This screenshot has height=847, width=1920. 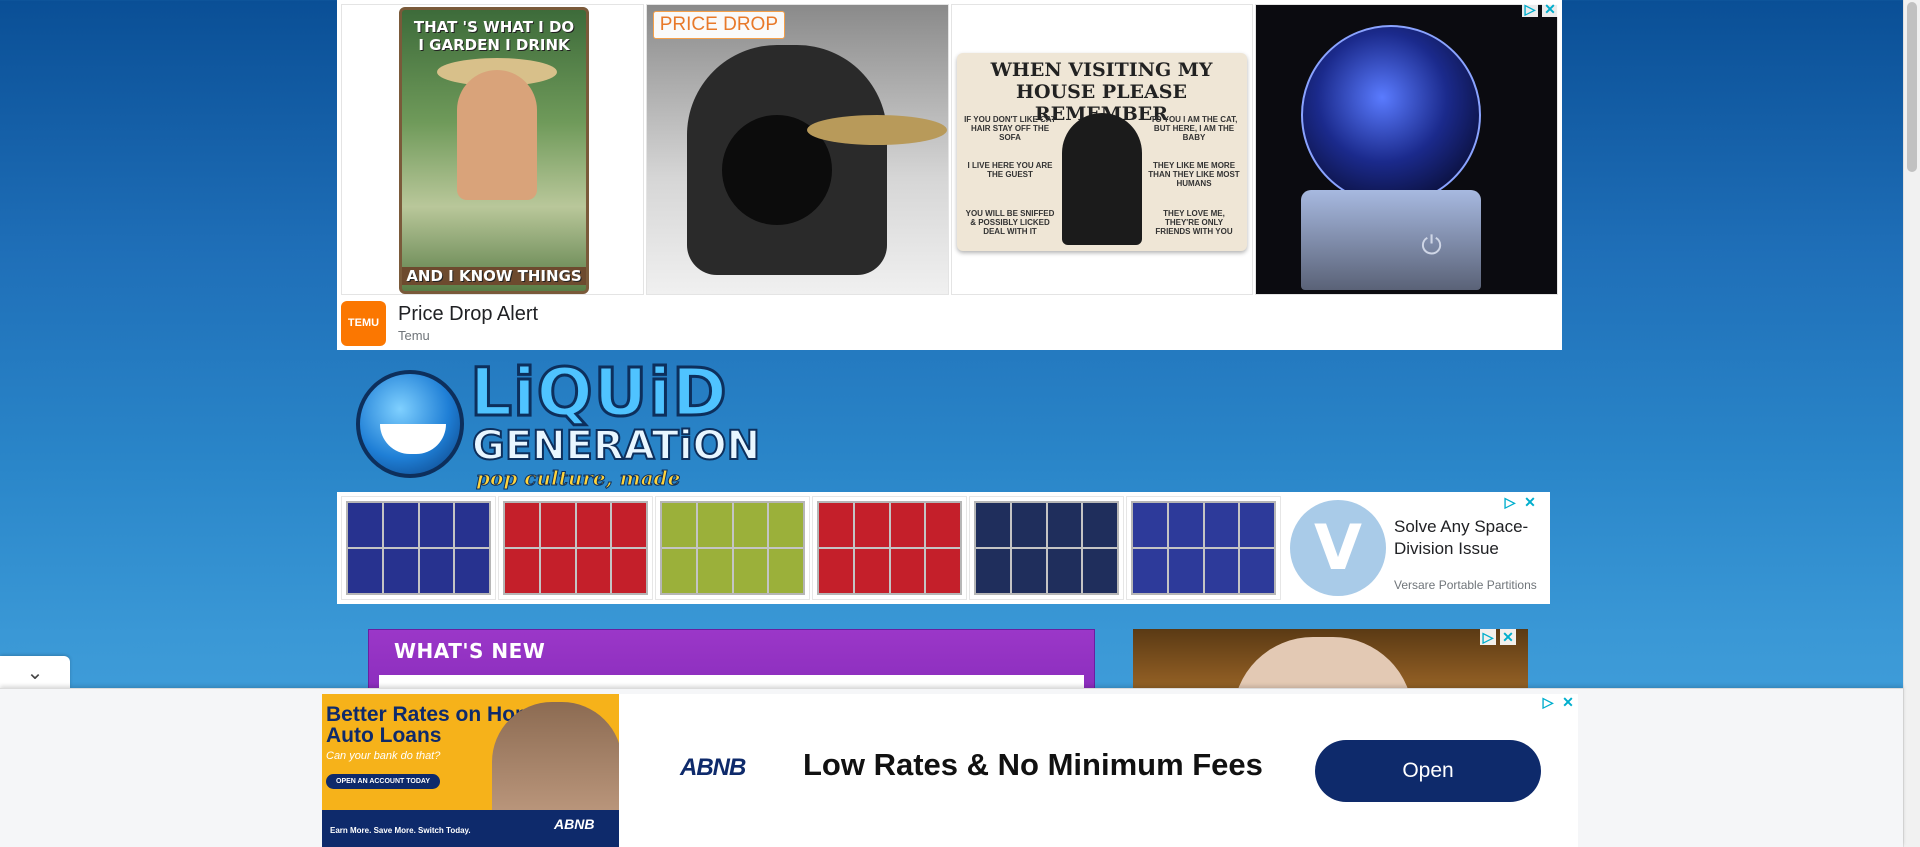 I want to click on anchor-ad-headline: Low Rates & No Minimum Fees, so click(x=1033, y=765).